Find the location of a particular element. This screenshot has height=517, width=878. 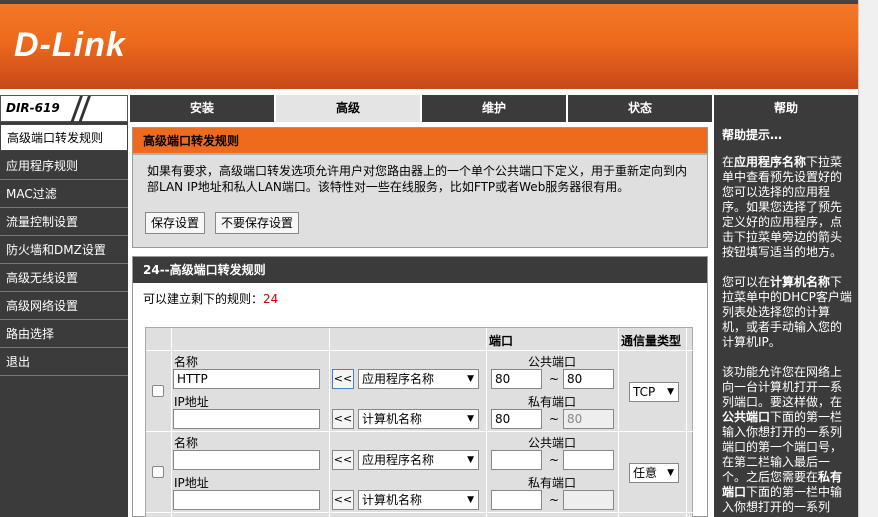

dont-save-settings-button: 不要保存设置 is located at coordinates (257, 223).